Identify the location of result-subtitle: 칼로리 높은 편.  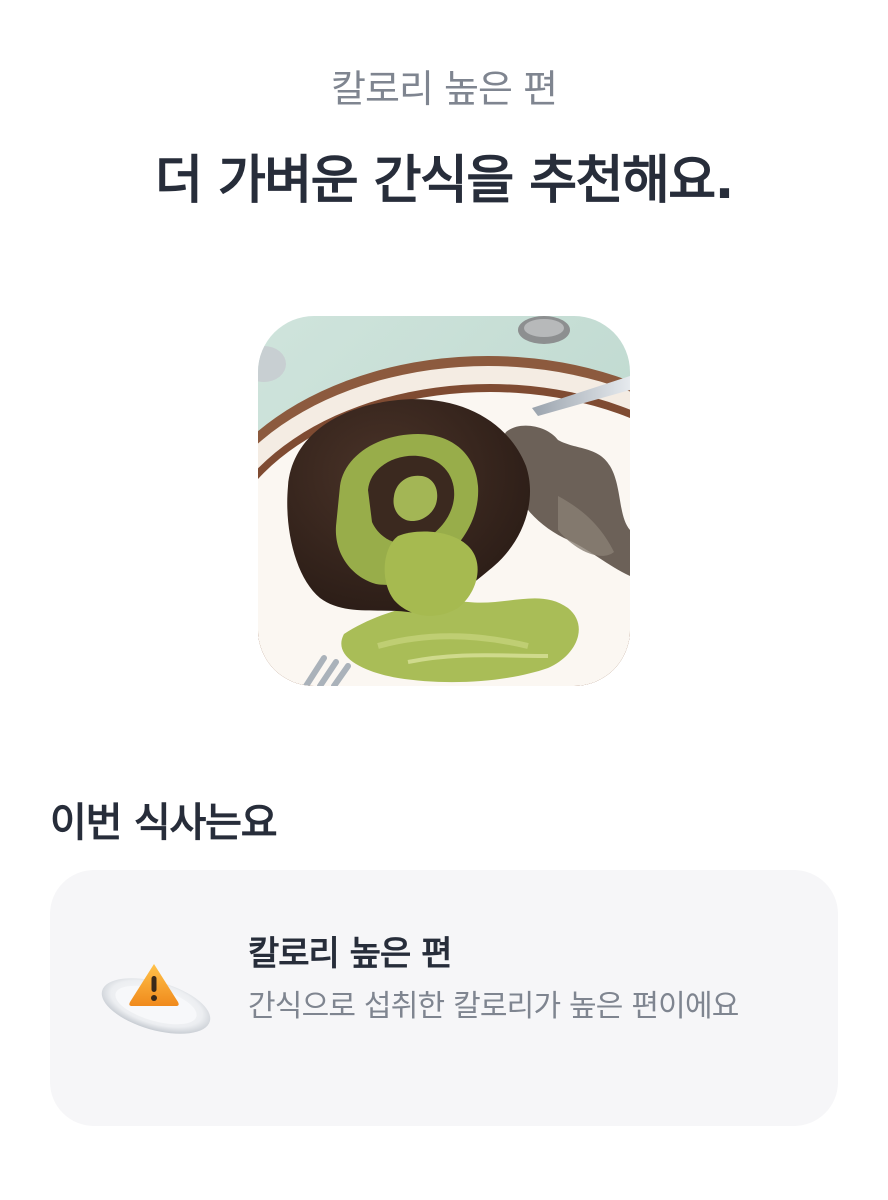
(444, 89).